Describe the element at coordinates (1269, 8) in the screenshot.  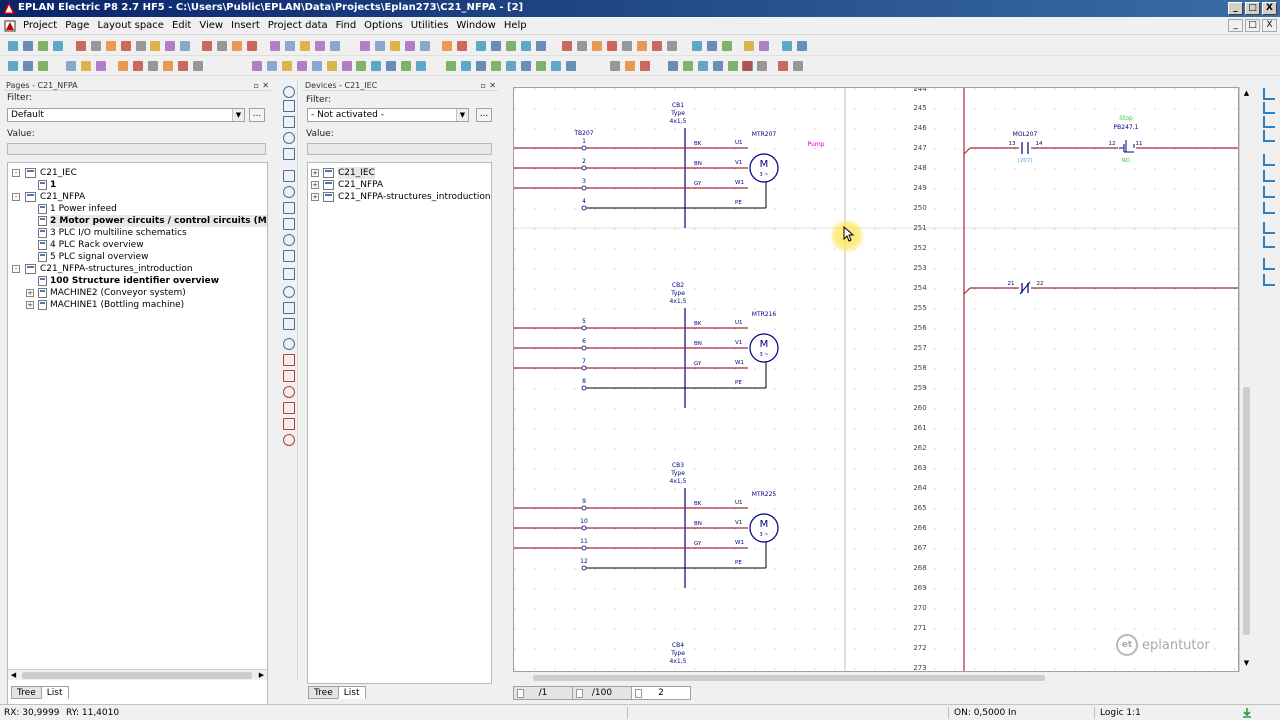
I see `close-button: X` at that location.